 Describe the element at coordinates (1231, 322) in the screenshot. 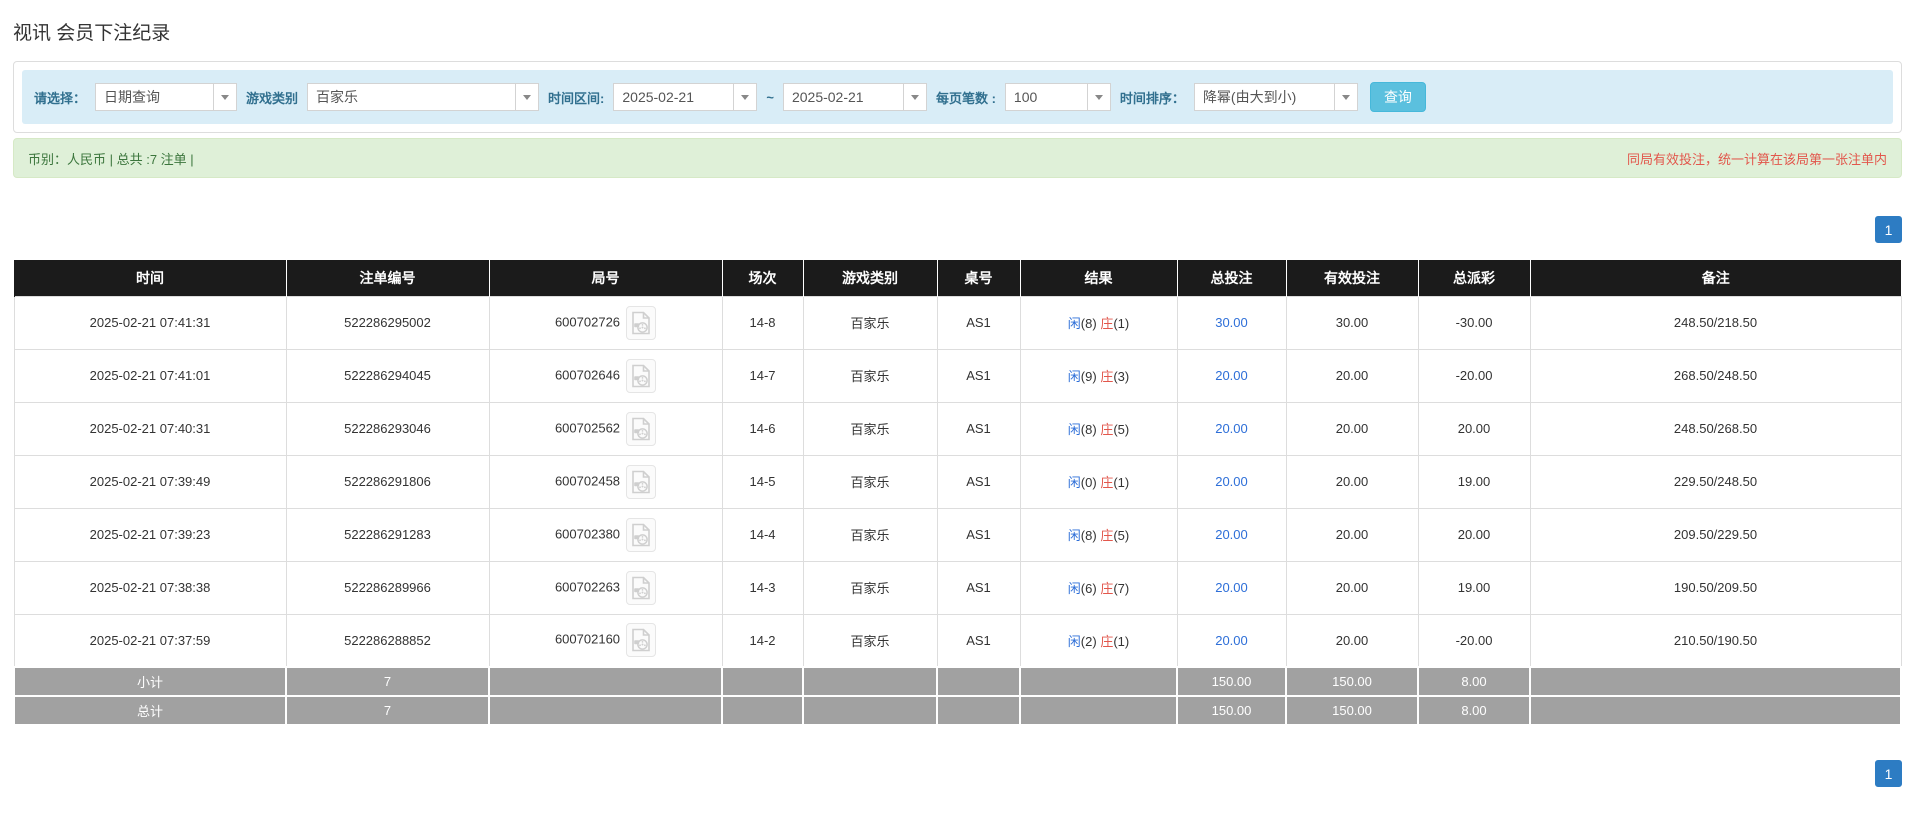

I see `total-bet-link: 30.00` at that location.